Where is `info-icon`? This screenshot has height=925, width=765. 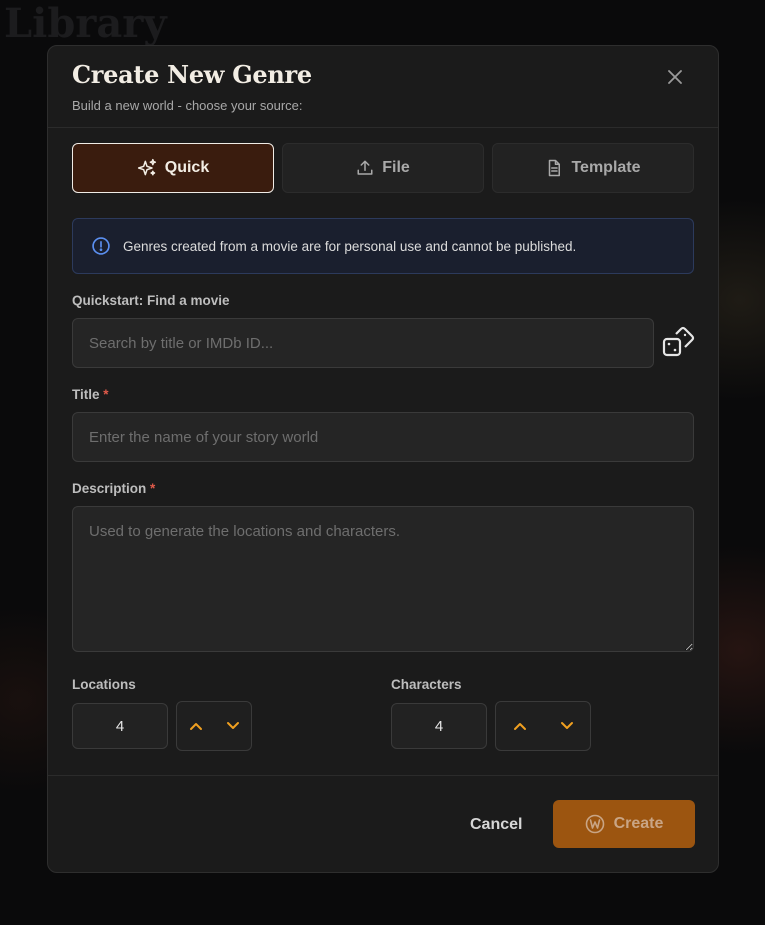 info-icon is located at coordinates (101, 246).